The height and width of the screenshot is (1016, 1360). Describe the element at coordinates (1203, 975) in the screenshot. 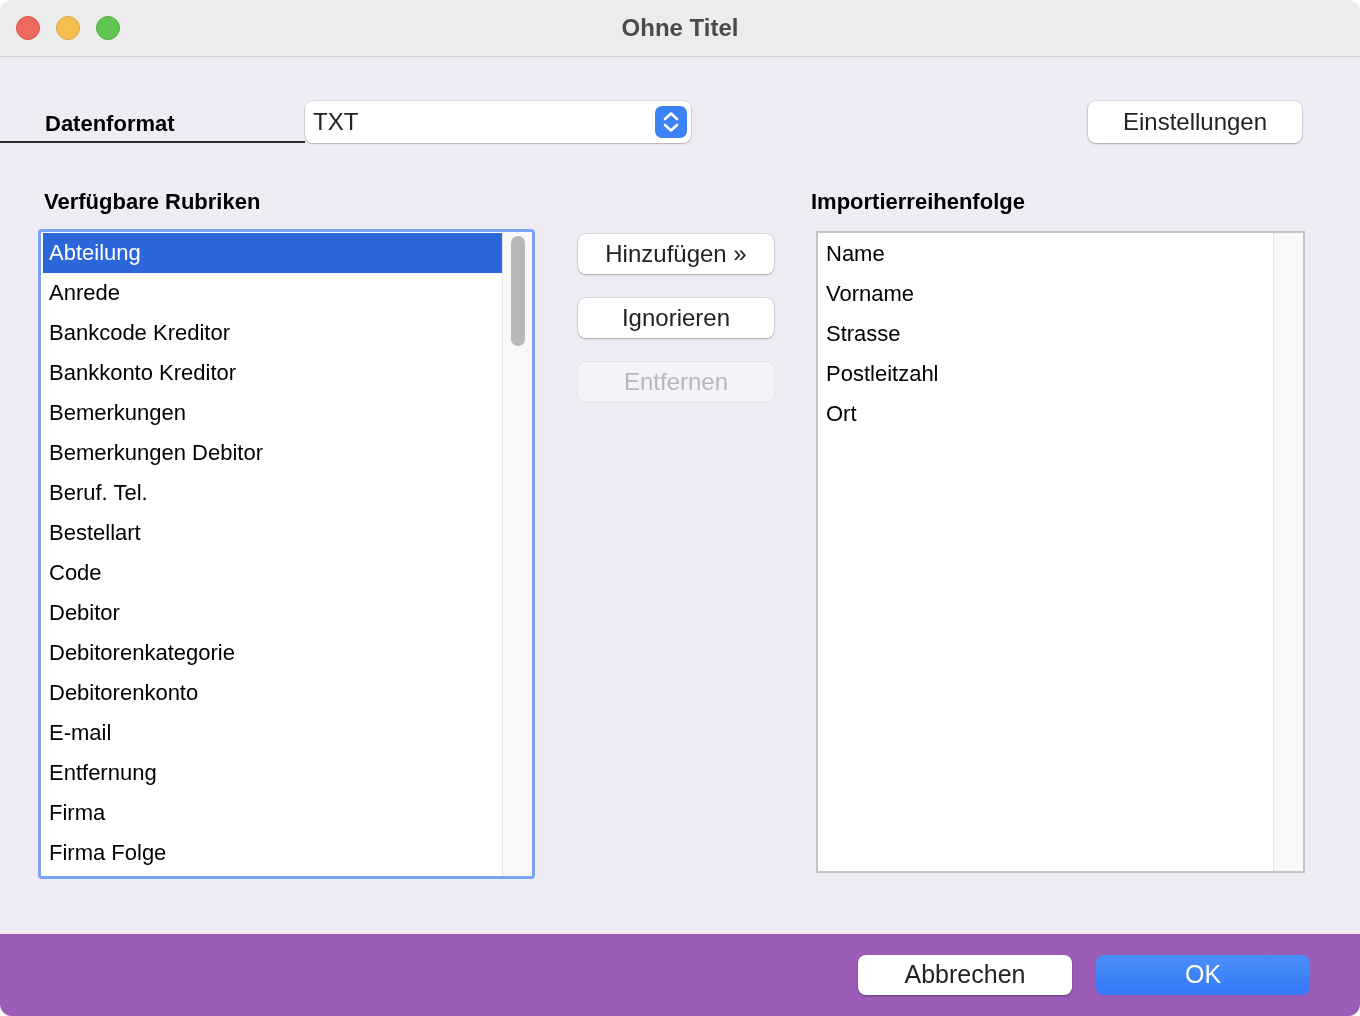

I see `ok-button: OK` at that location.